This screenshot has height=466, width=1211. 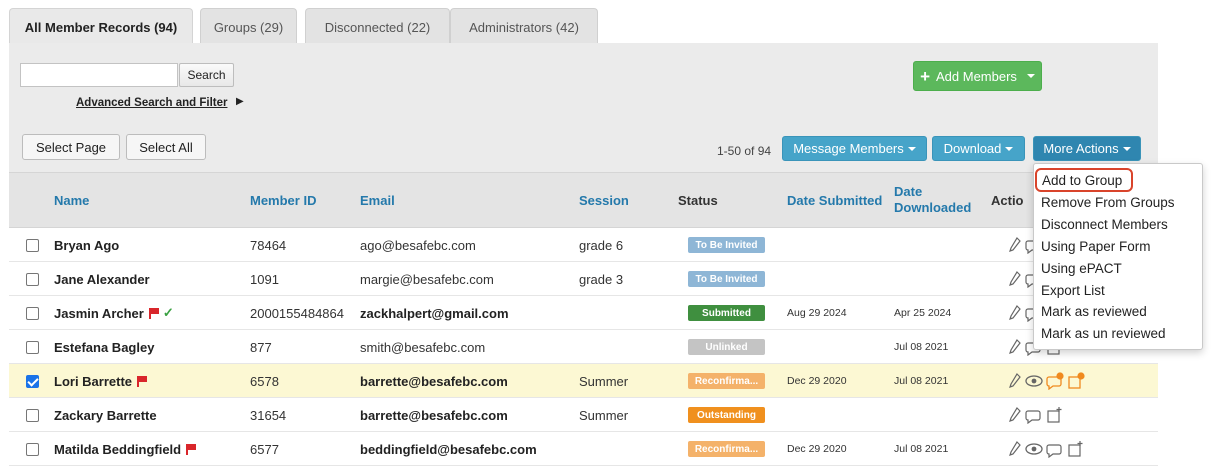 I want to click on menu-item-remove-from-groups: Remove From Groups, so click(x=1118, y=203).